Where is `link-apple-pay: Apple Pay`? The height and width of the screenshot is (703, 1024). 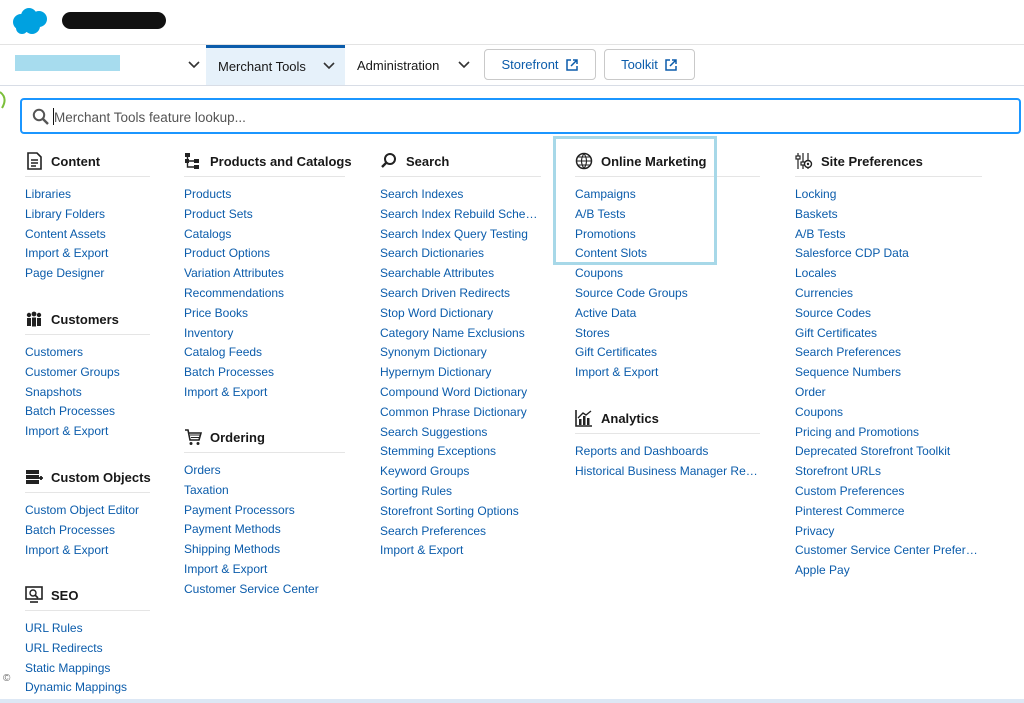
link-apple-pay: Apple Pay is located at coordinates (888, 571).